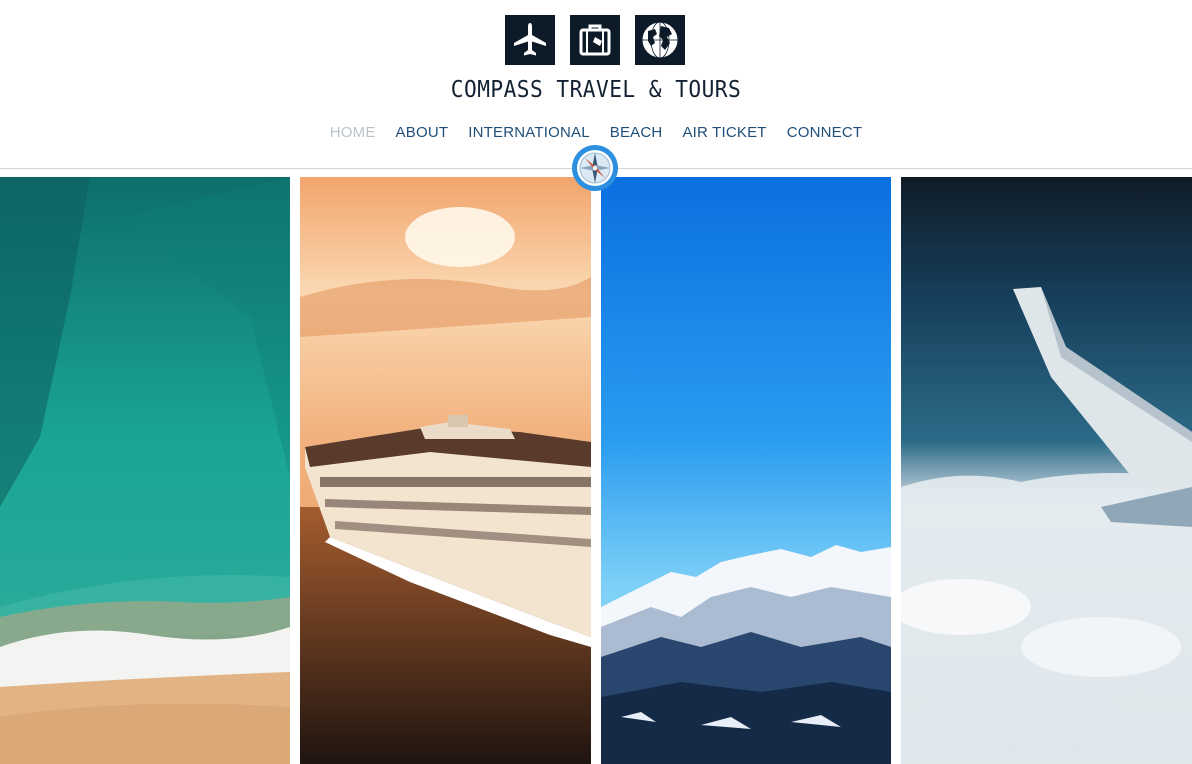  Describe the element at coordinates (660, 40) in the screenshot. I see `globe-icon` at that location.